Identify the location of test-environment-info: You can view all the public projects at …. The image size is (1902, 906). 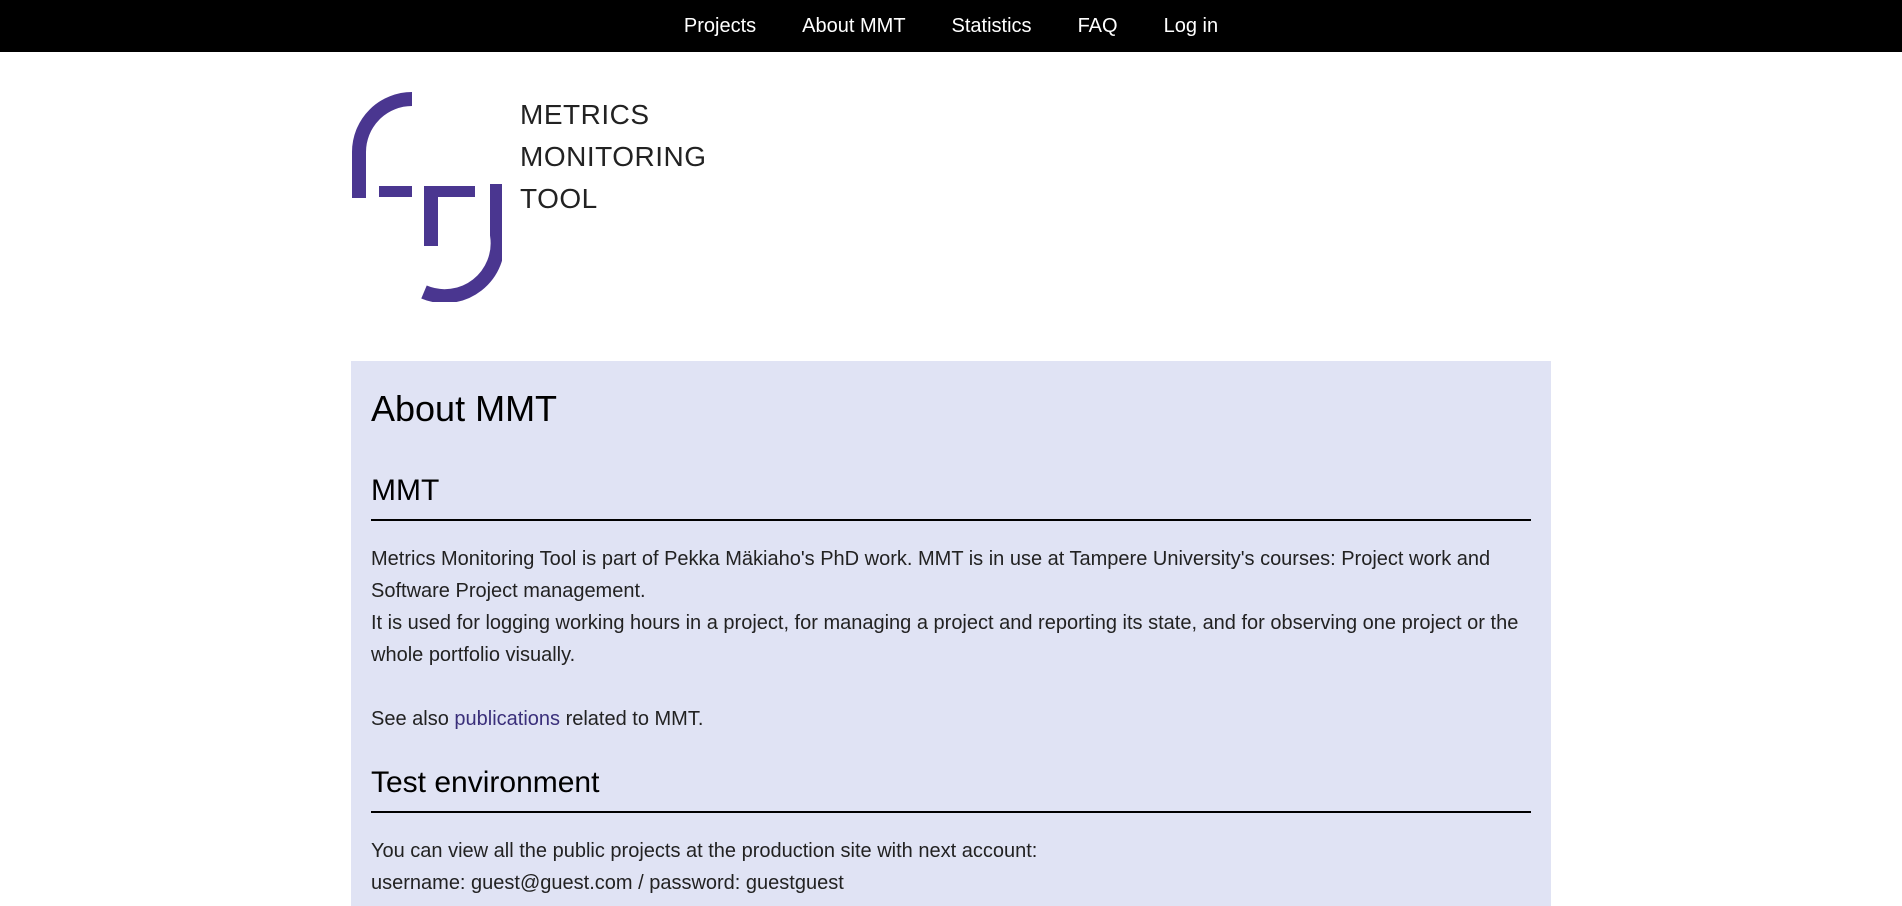
(951, 867).